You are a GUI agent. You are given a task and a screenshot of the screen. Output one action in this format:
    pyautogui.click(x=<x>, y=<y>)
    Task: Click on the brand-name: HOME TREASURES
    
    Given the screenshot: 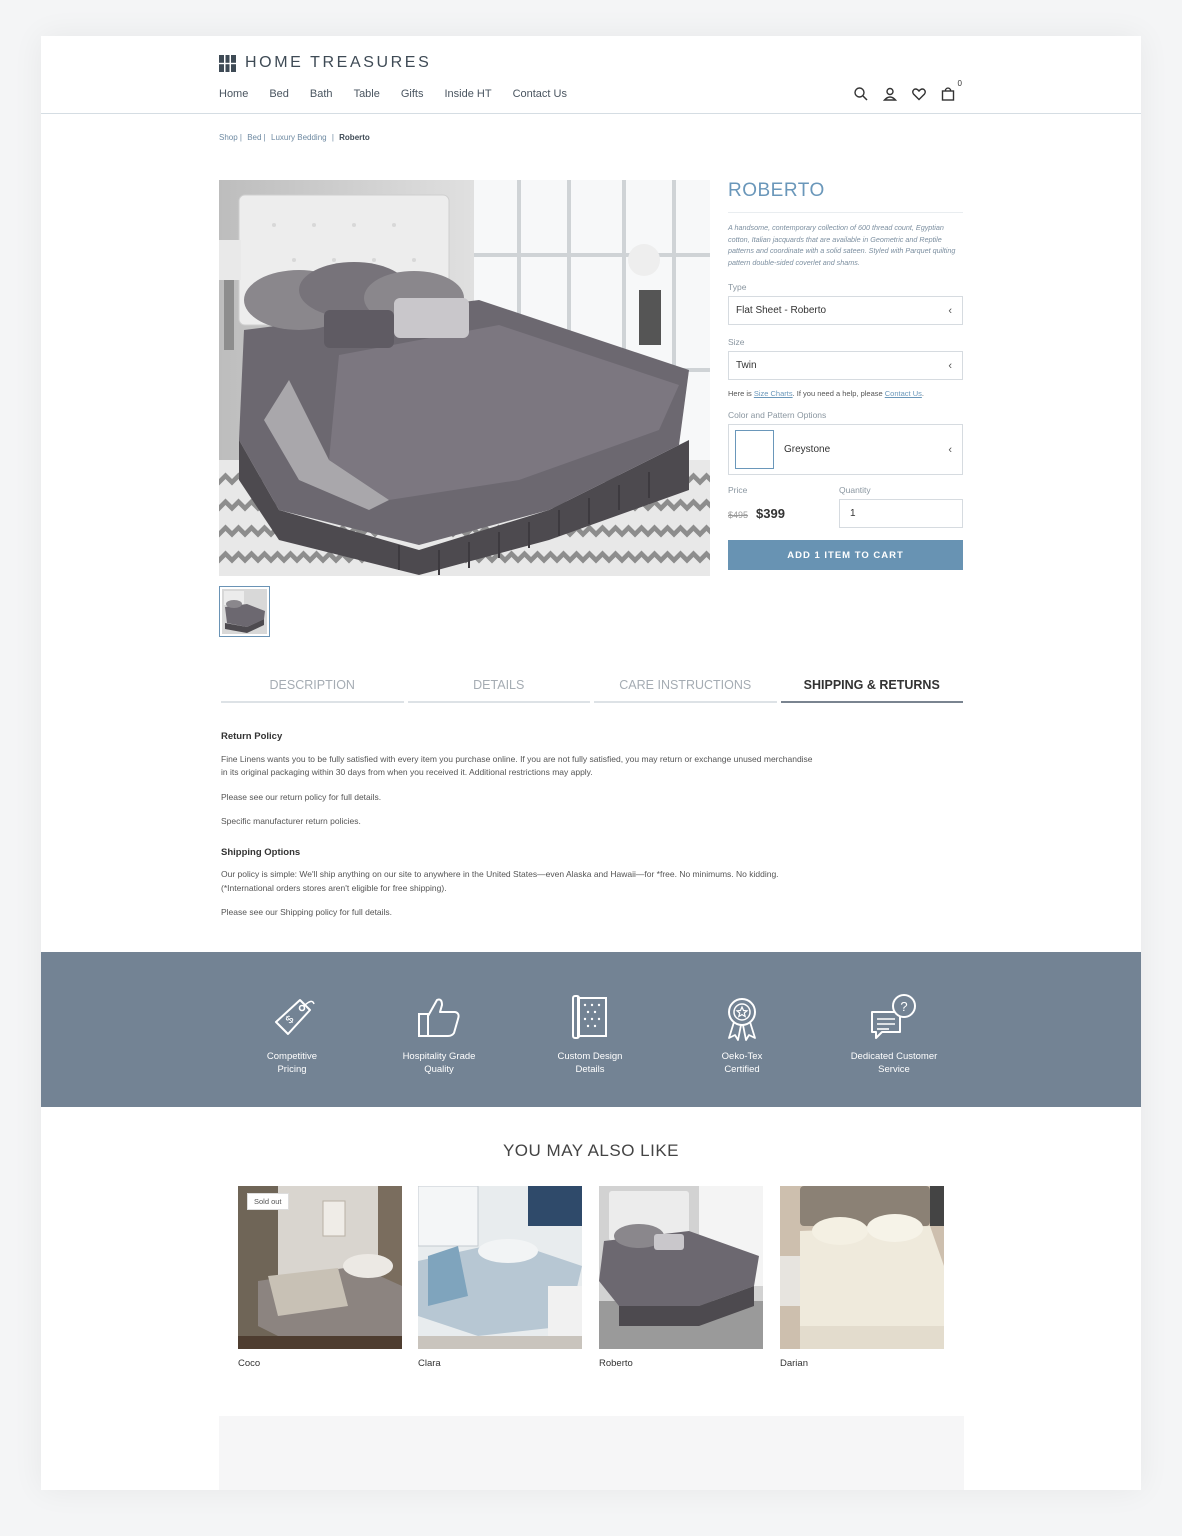 What is the action you would take?
    pyautogui.click(x=338, y=62)
    